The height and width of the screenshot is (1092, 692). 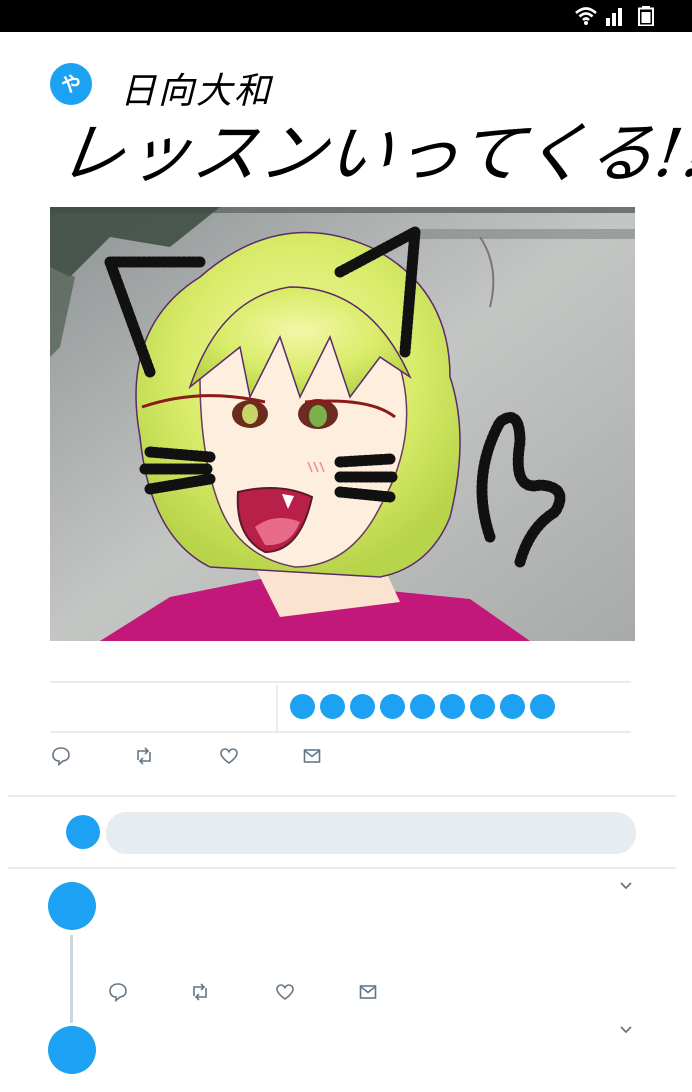 I want to click on stats-divider, so click(x=277, y=708).